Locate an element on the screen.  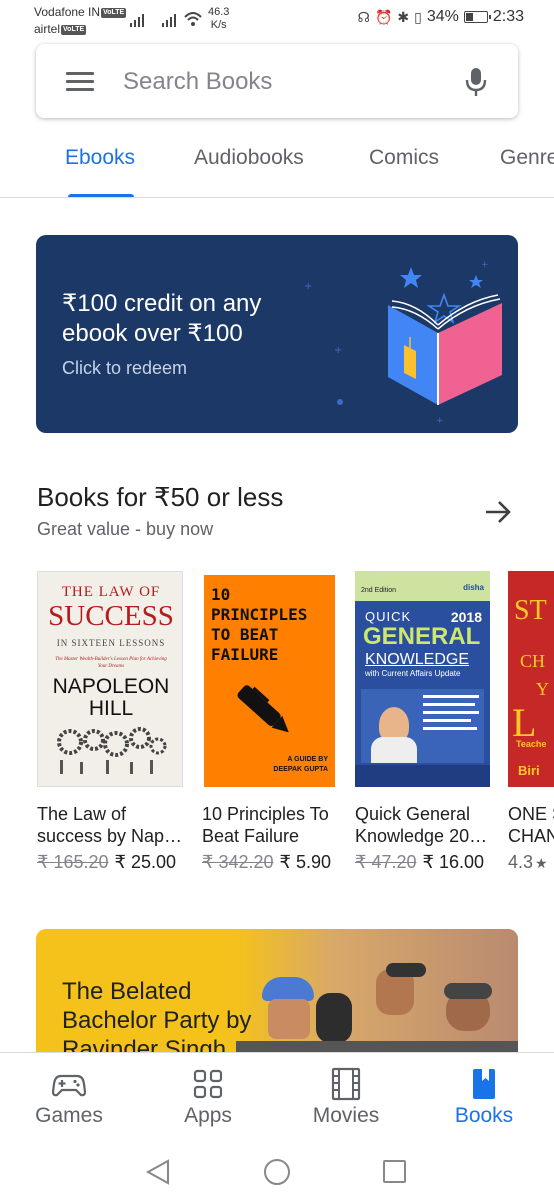
original-price: ₹ 165.20 is located at coordinates (73, 862).